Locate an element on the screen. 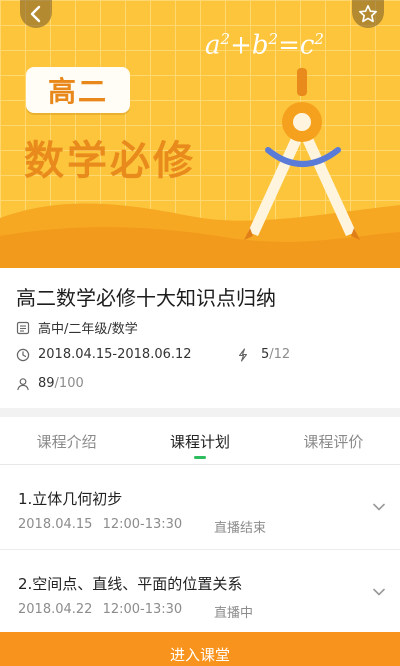  lesson-status: 直播结束 is located at coordinates (240, 528).